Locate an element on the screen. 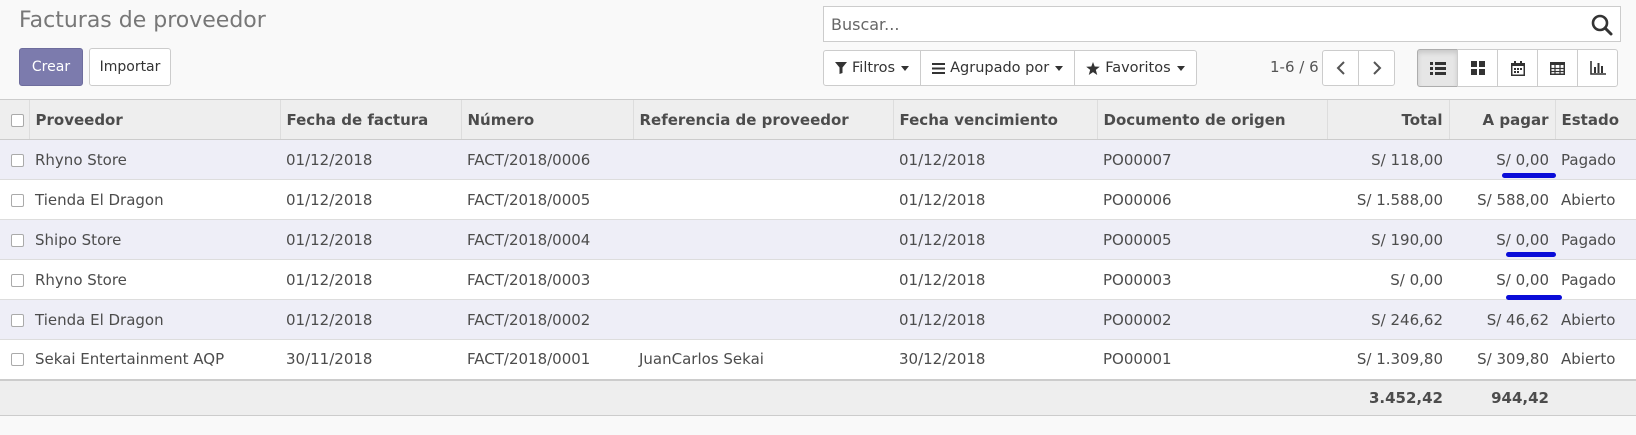  pager-previous-button is located at coordinates (1340, 68).